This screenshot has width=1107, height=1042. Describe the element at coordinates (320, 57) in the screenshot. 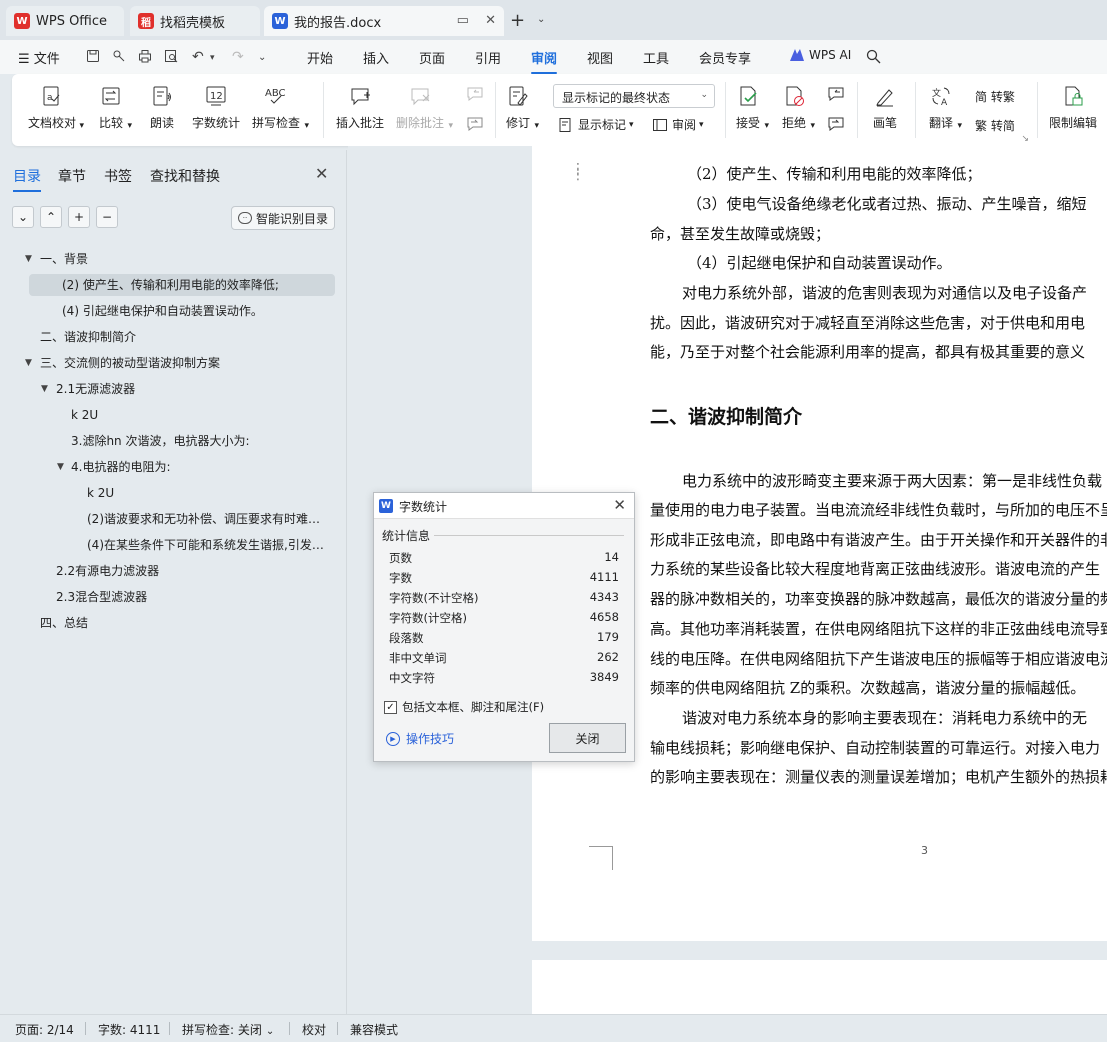

I see `menu-start: 开始` at that location.